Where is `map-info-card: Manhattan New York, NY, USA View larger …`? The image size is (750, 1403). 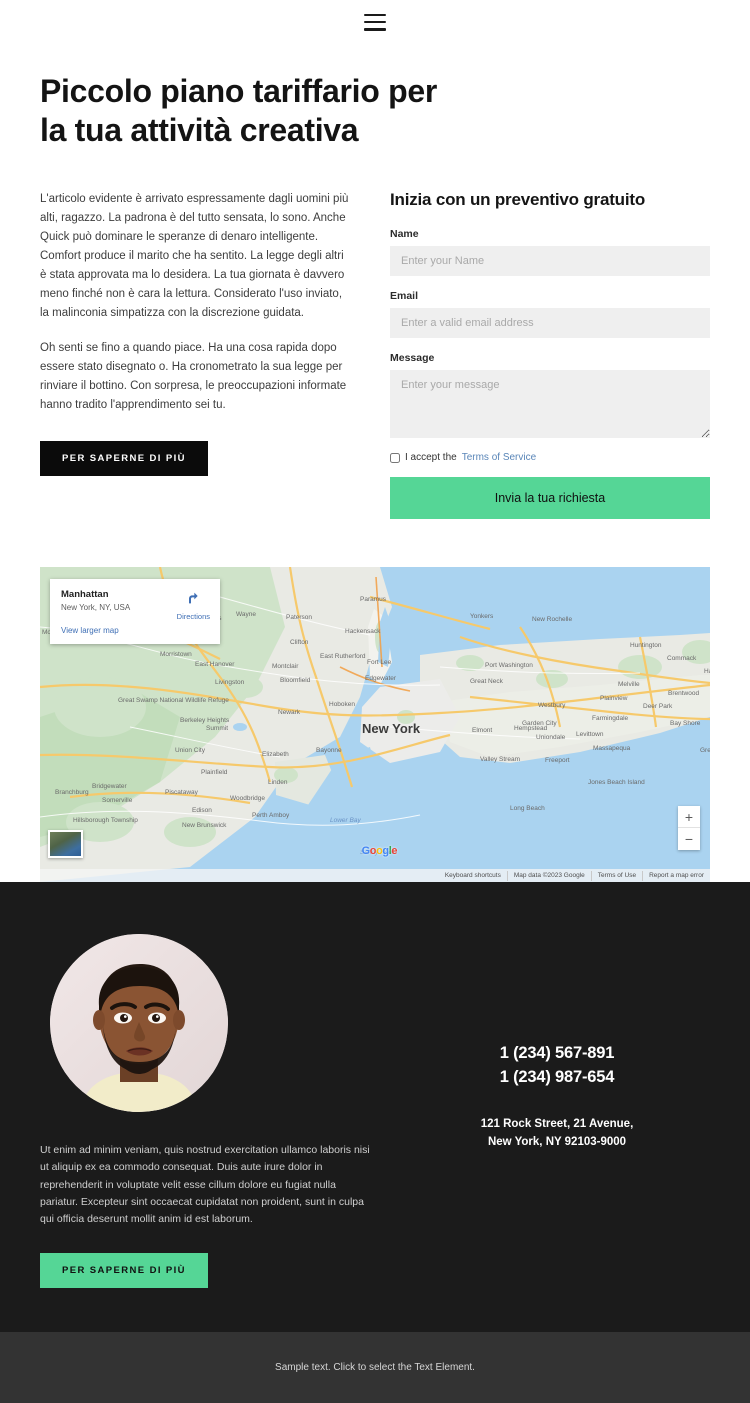
map-info-card: Manhattan New York, NY, USA View larger … is located at coordinates (135, 612).